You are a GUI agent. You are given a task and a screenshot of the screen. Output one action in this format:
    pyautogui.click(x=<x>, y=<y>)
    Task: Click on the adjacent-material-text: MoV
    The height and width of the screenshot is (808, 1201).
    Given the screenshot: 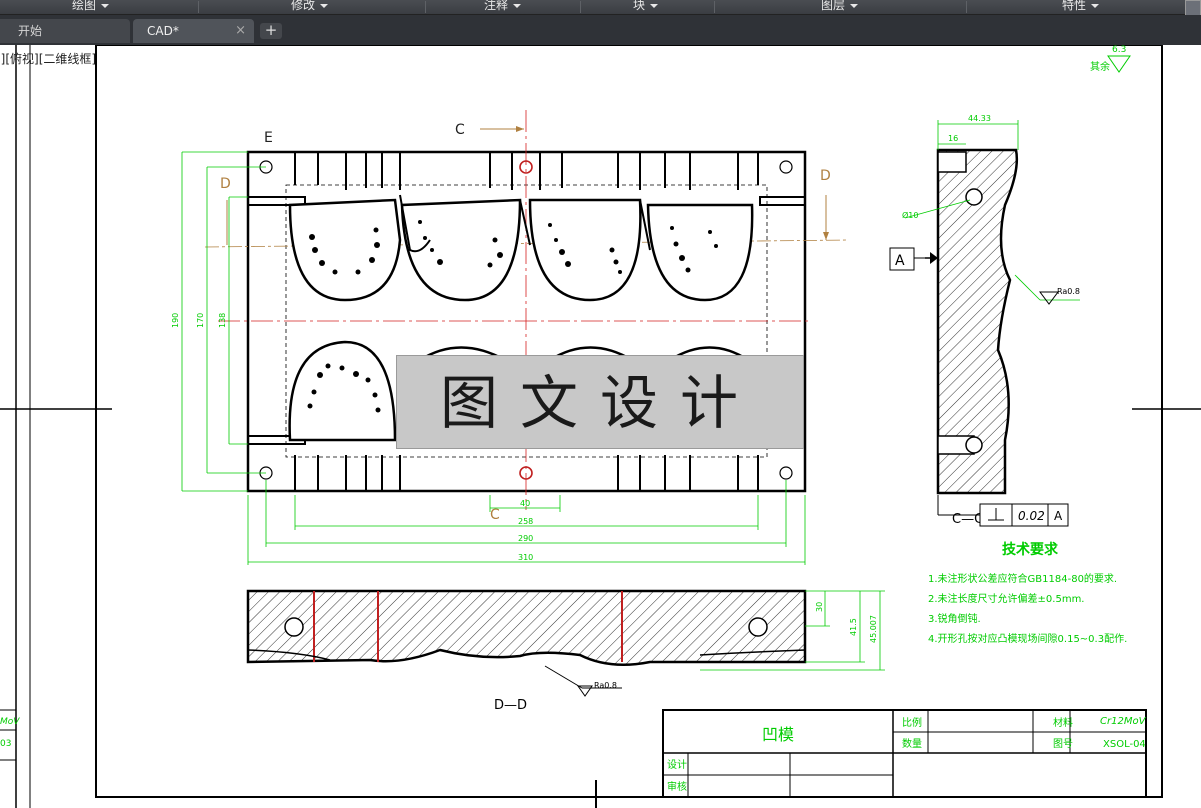 What is the action you would take?
    pyautogui.click(x=10, y=722)
    